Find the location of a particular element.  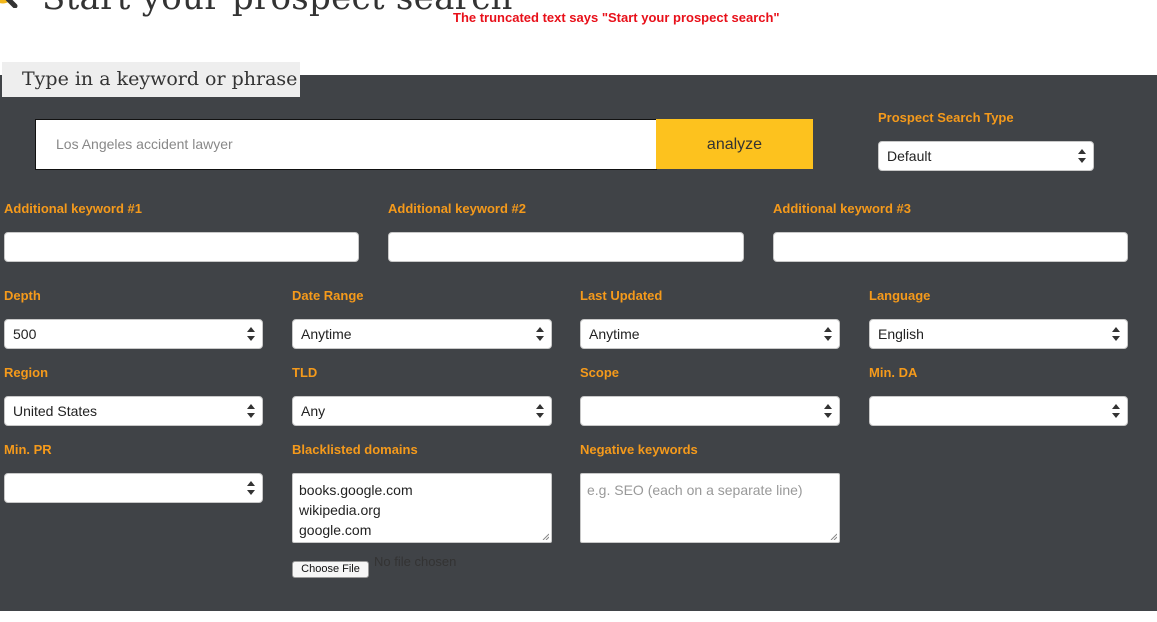

last-updated-select: Anytime is located at coordinates (710, 334).